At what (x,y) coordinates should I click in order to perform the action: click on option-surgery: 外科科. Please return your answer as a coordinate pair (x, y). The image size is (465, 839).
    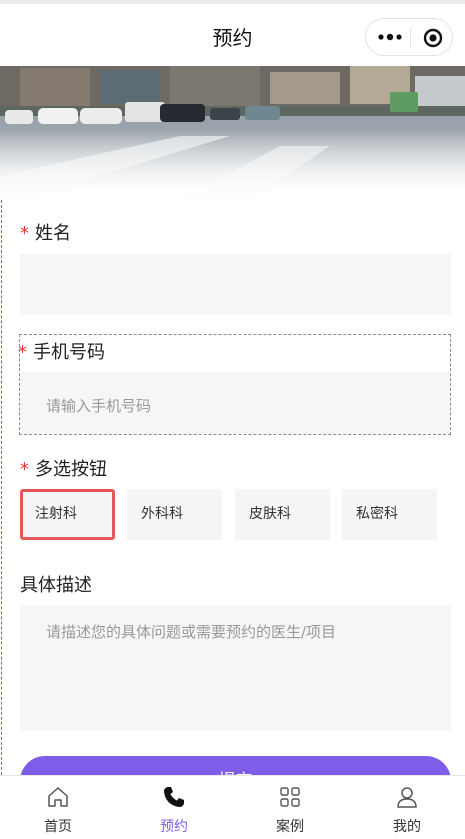
    Looking at the image, I should click on (174, 514).